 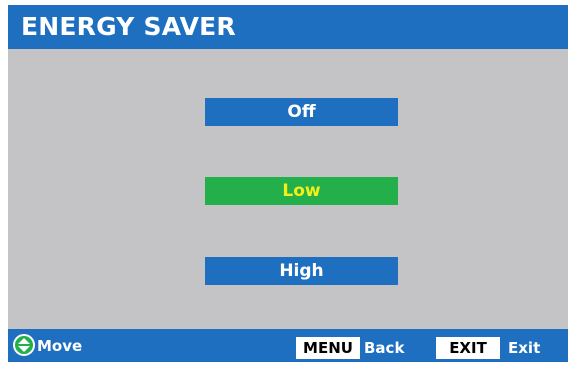 What do you see at coordinates (301, 191) in the screenshot?
I see `option-low: Low` at bounding box center [301, 191].